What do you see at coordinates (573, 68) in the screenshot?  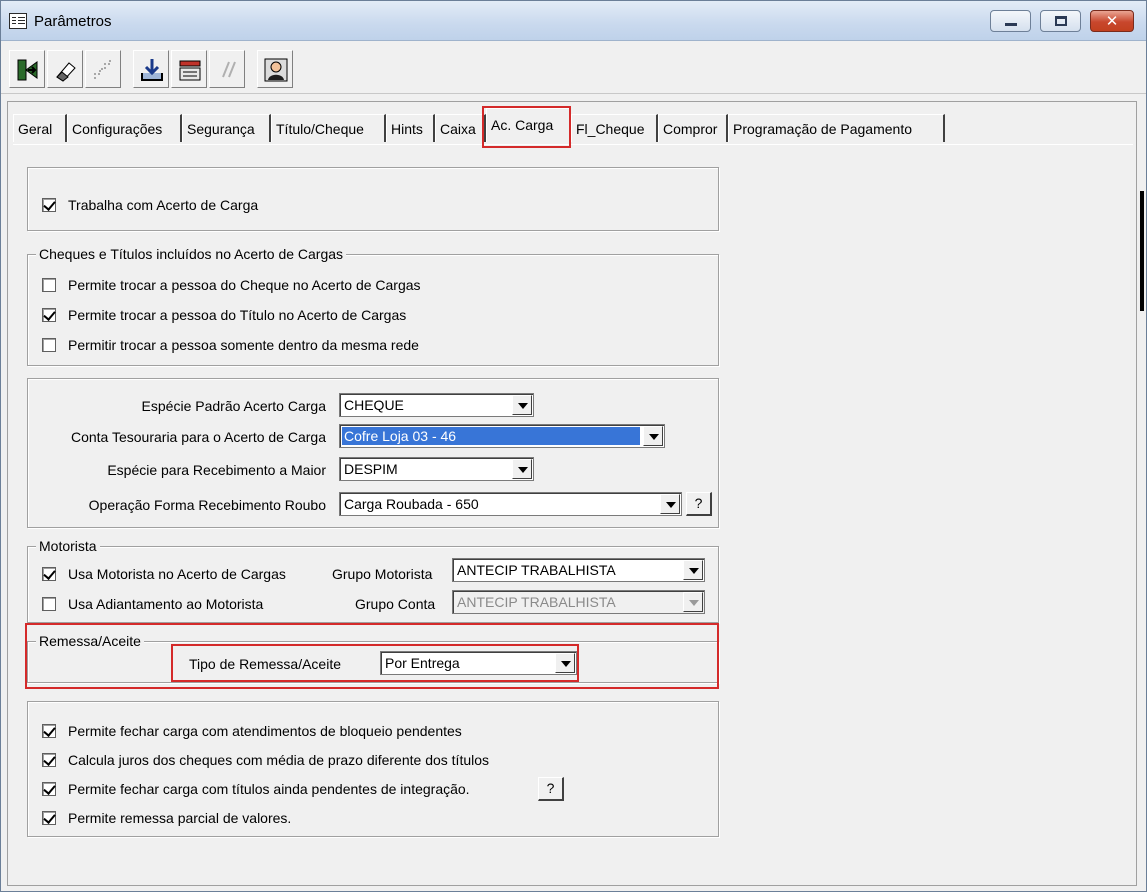 I see `toolbar` at bounding box center [573, 68].